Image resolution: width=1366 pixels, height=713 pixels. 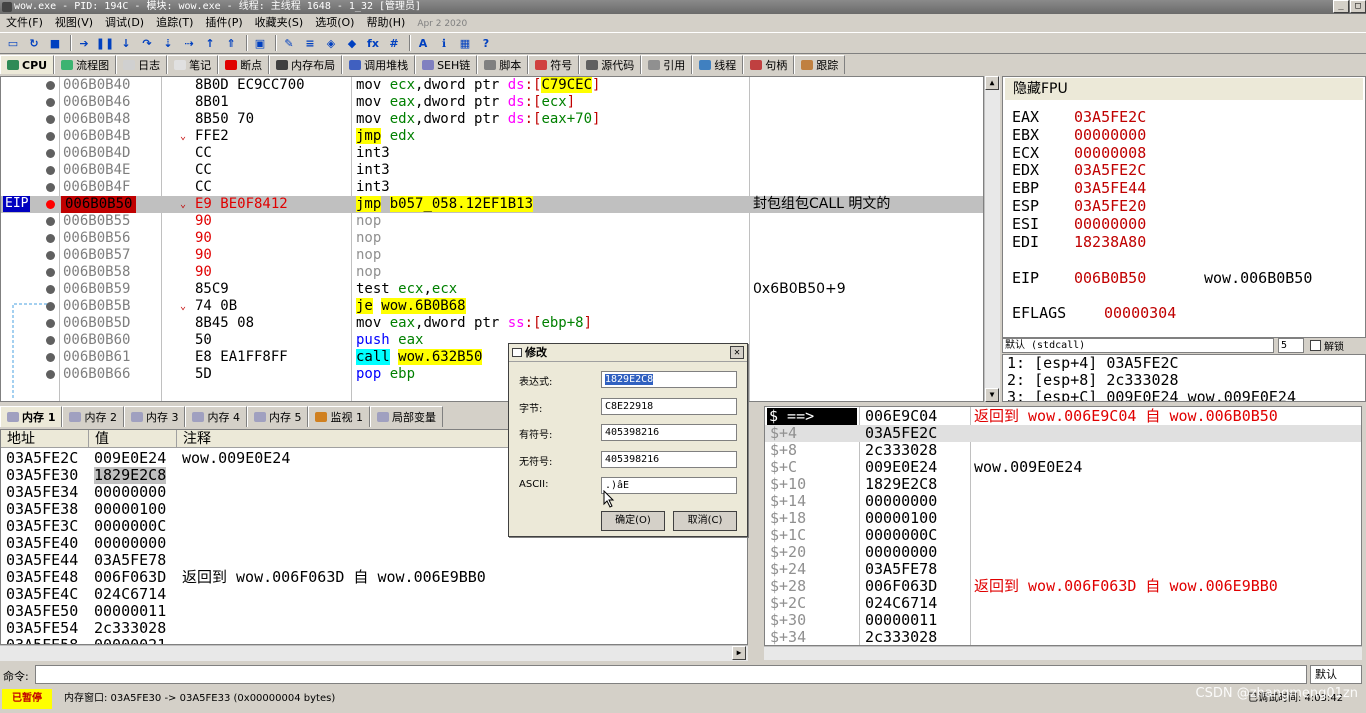 What do you see at coordinates (503, 64) in the screenshot?
I see `tab-script: 脚本` at bounding box center [503, 64].